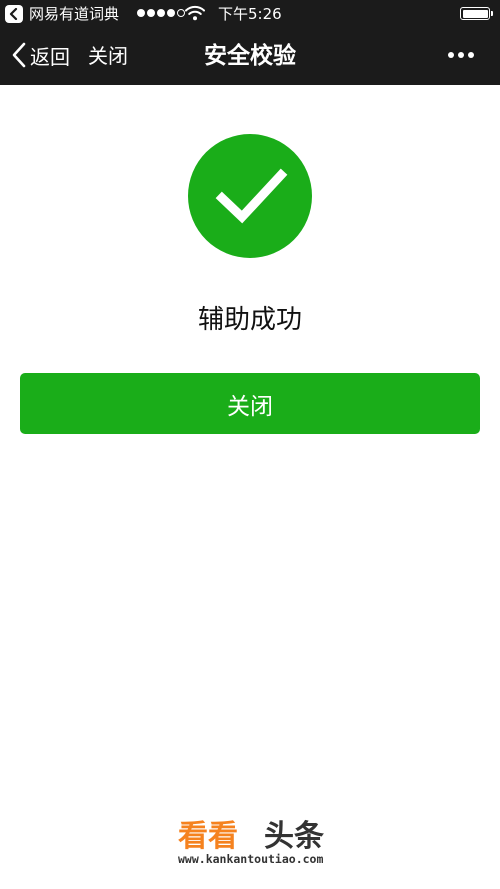  I want to click on back-button: 返回, so click(41, 57).